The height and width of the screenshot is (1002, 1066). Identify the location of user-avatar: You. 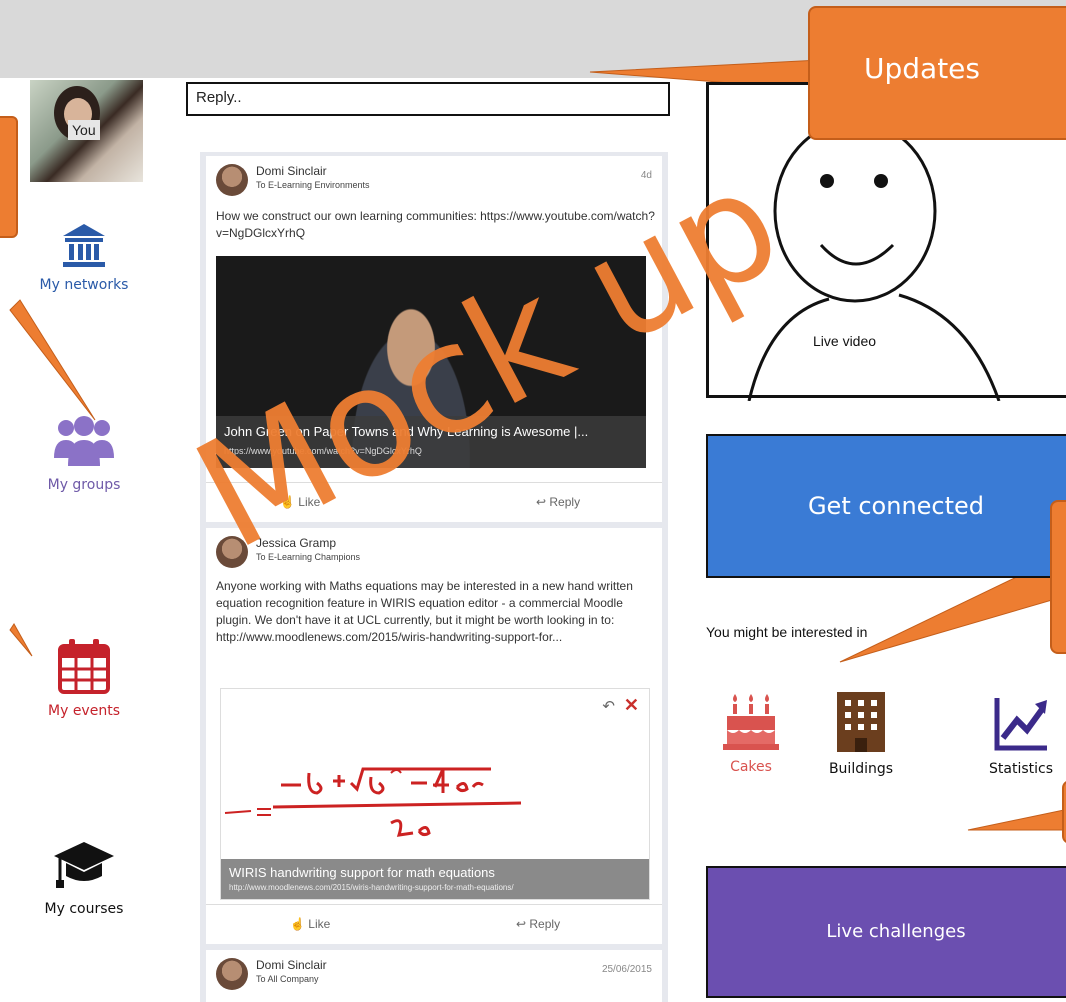
(86, 131).